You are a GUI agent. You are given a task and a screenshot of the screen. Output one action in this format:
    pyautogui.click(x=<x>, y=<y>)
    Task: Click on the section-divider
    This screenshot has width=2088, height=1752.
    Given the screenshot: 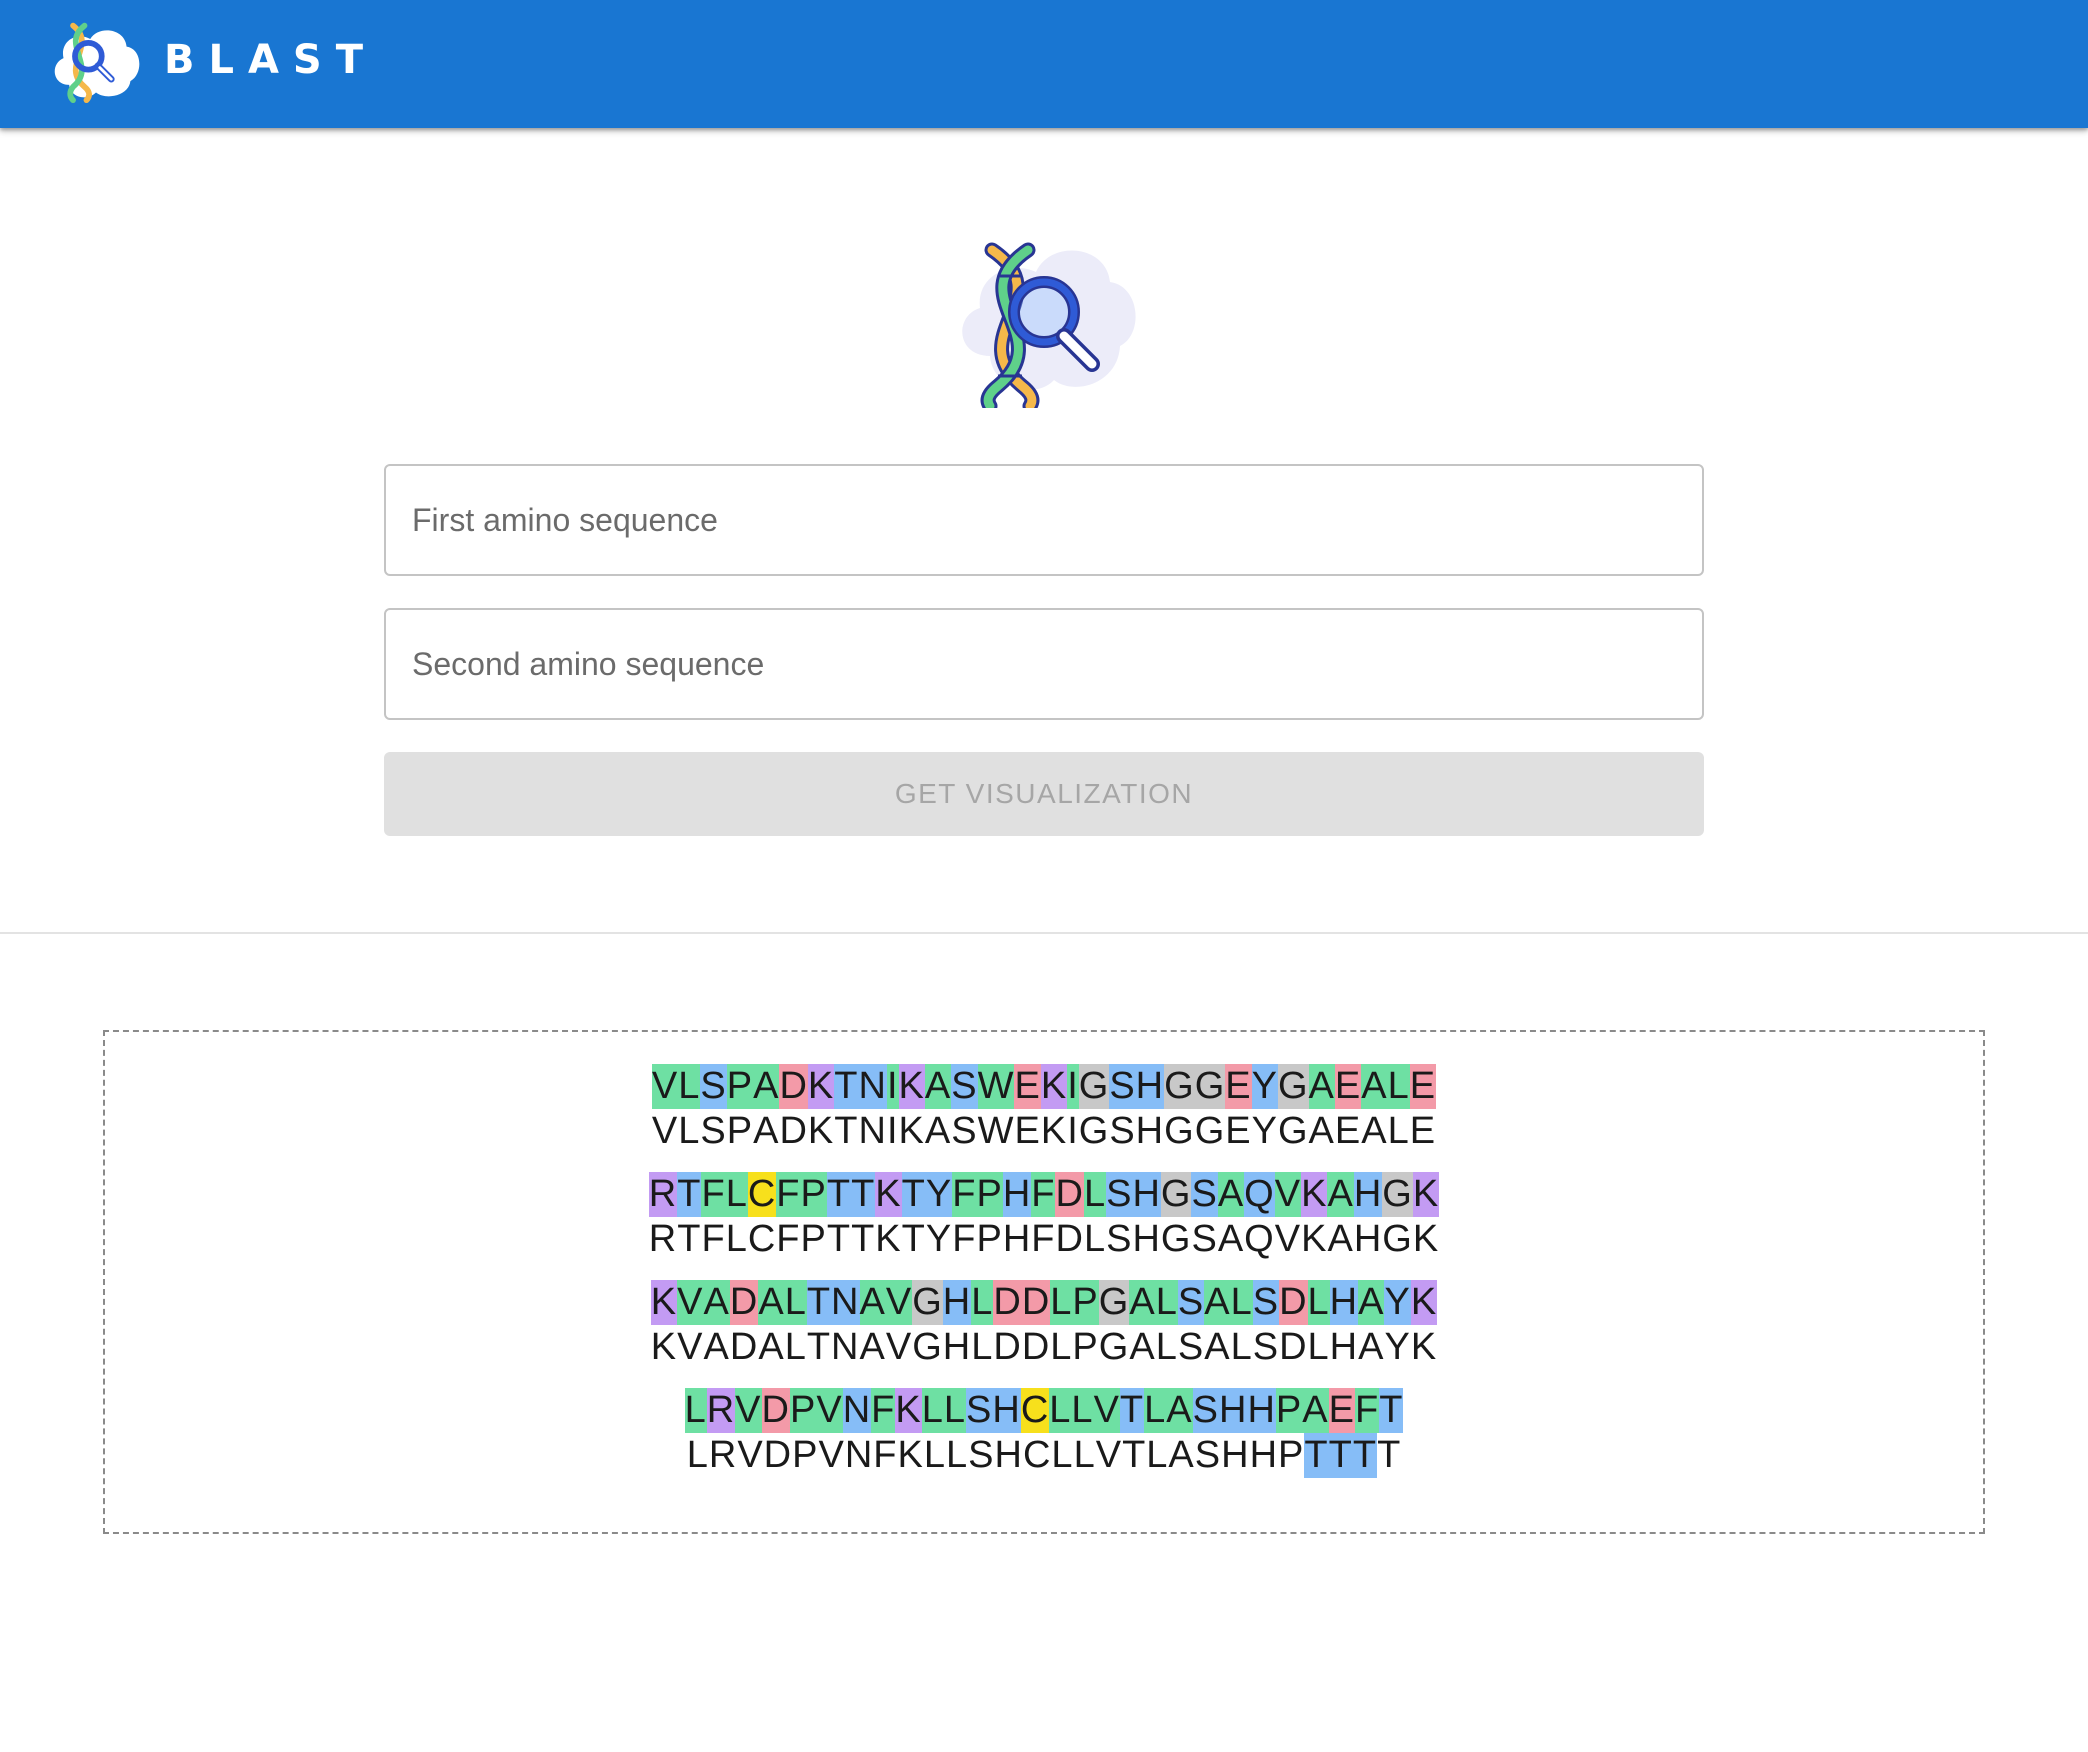 What is the action you would take?
    pyautogui.click(x=1044, y=933)
    